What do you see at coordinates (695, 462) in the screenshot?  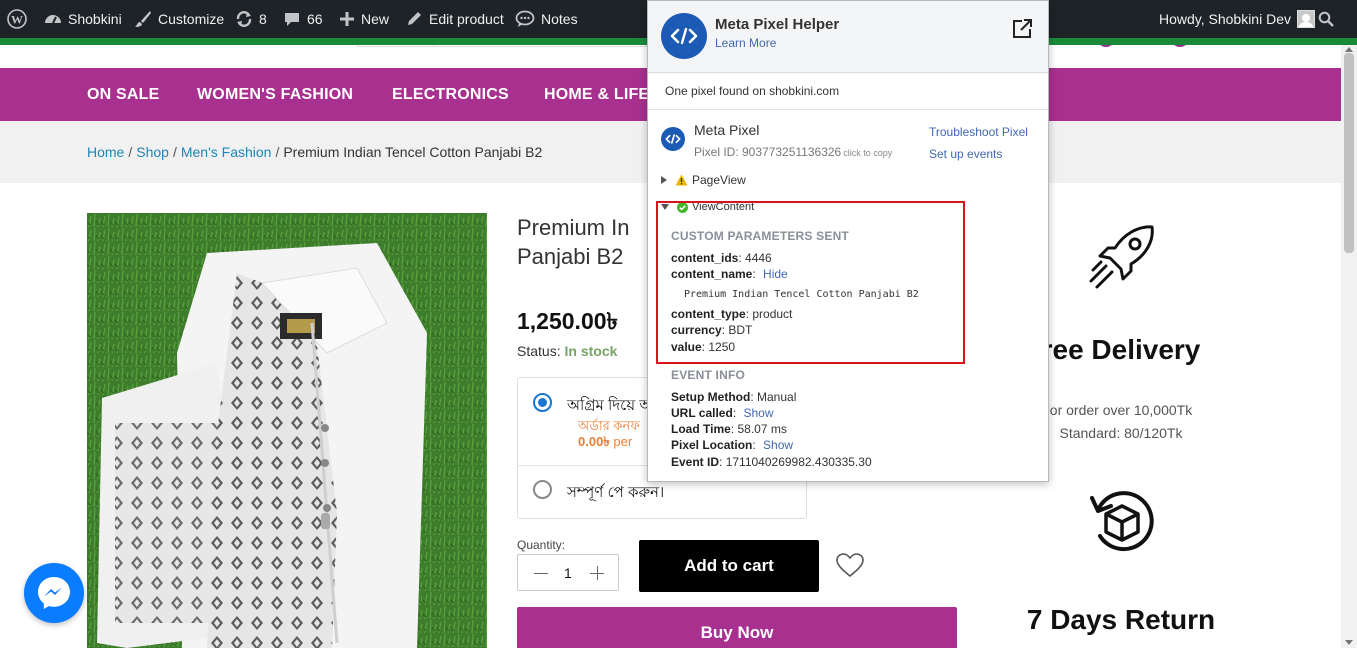 I see `info-key: Event ID` at bounding box center [695, 462].